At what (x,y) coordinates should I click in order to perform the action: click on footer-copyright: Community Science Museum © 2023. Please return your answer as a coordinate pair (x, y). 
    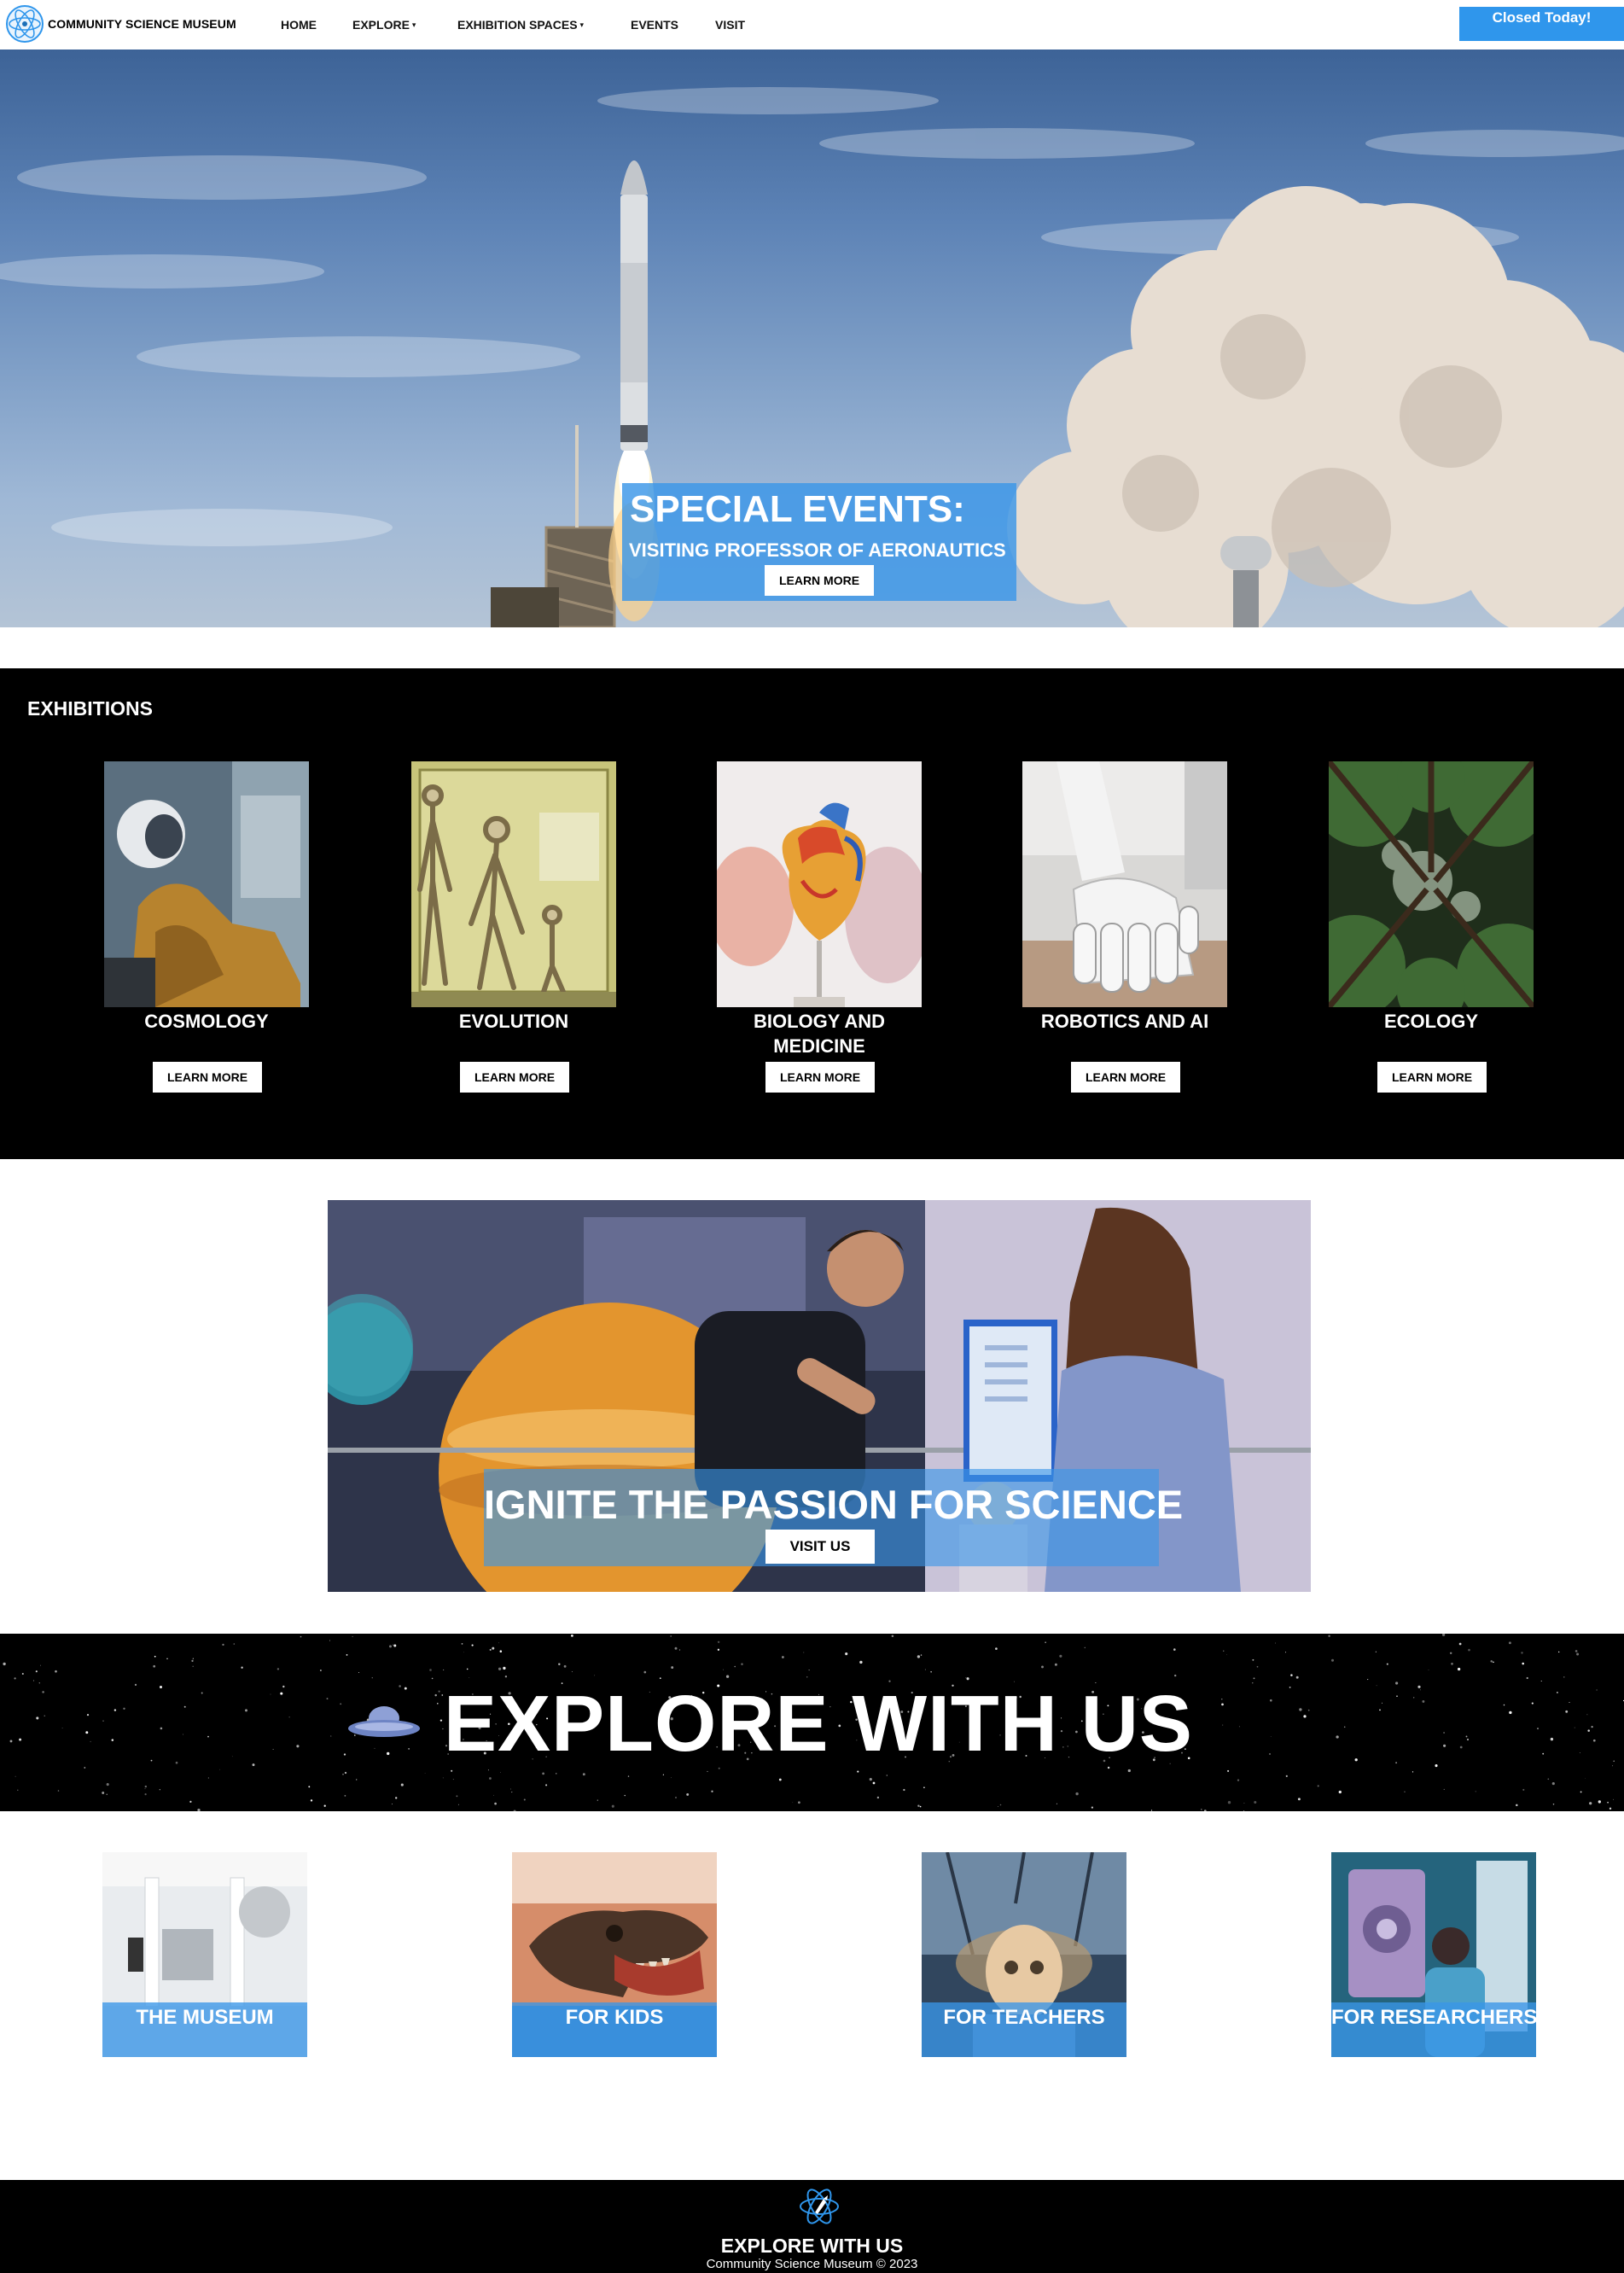
    Looking at the image, I should click on (812, 2264).